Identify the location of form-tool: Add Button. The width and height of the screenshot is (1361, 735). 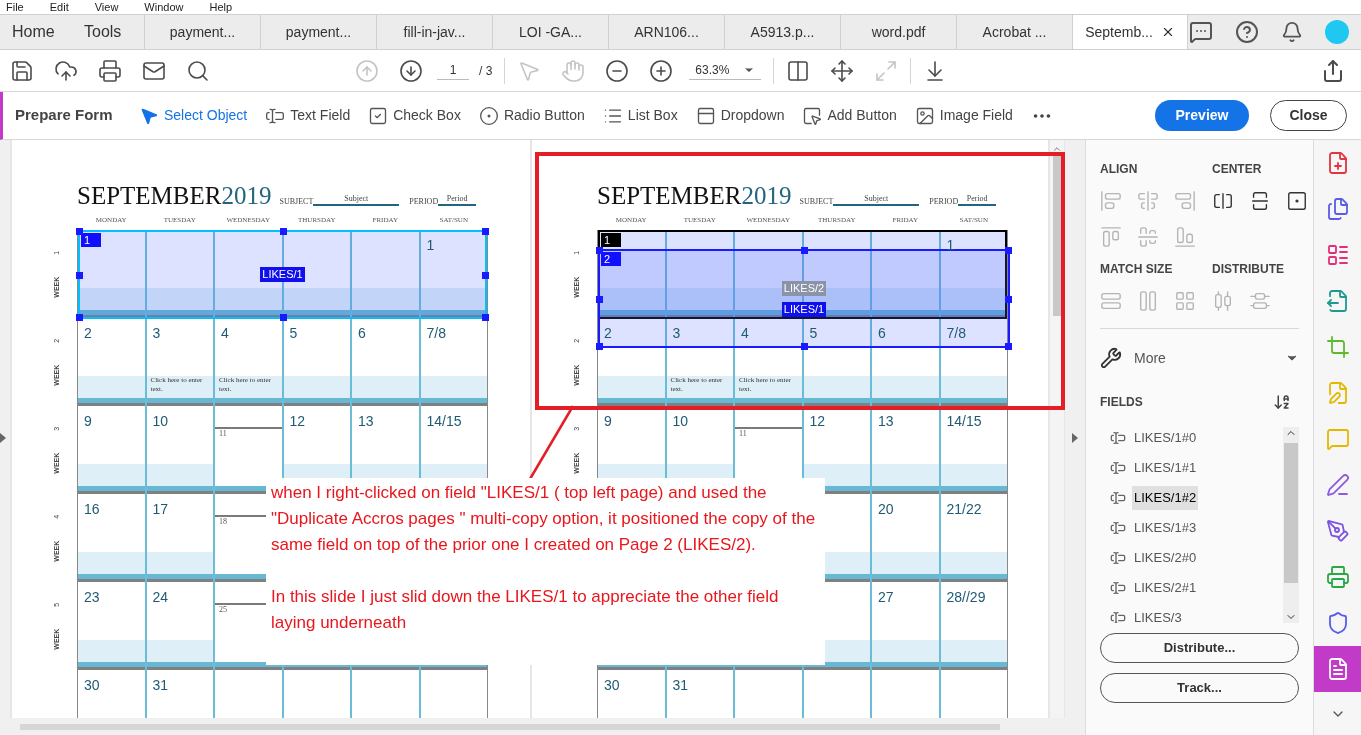
(849, 115).